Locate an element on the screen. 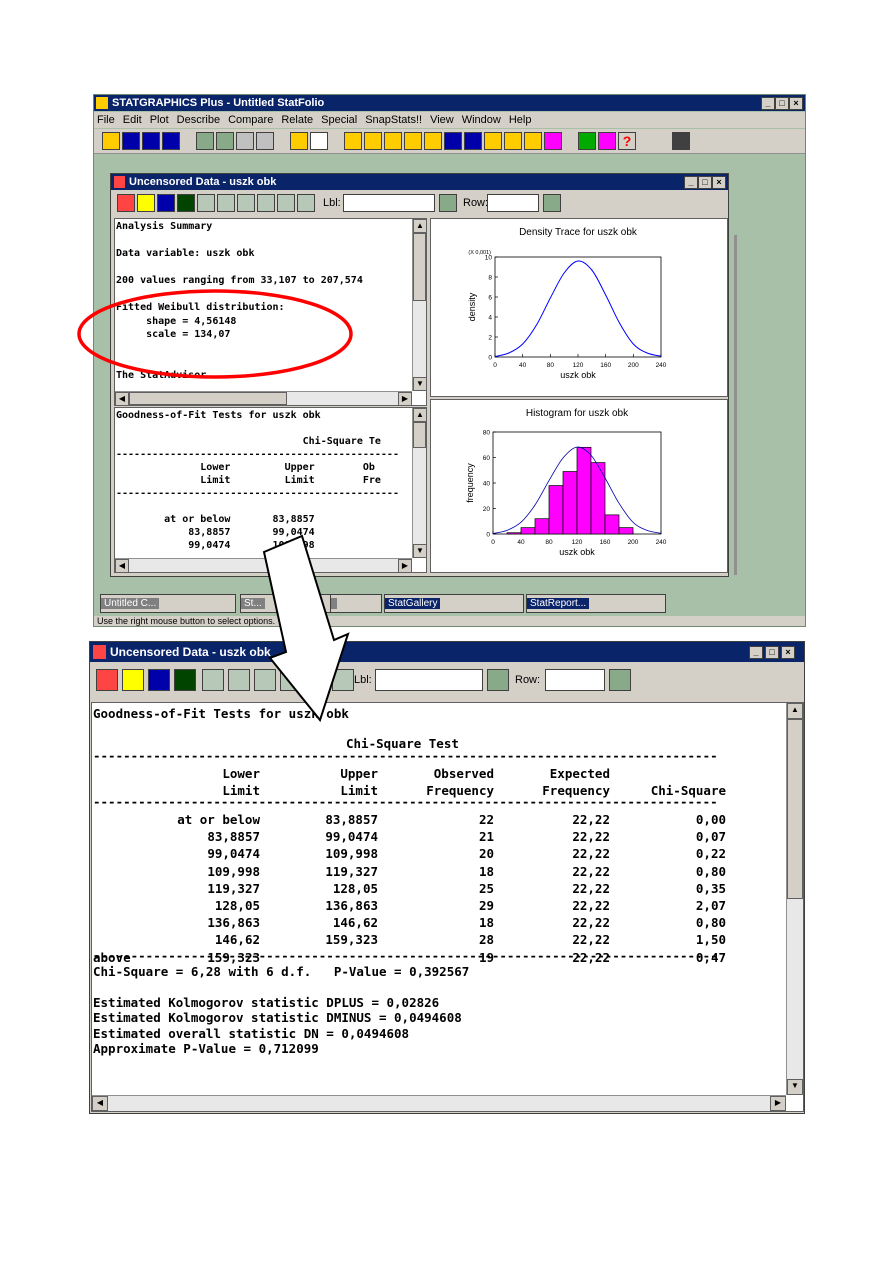 This screenshot has height=1263, width=893. minimized-statgallery: StatGallery is located at coordinates (454, 603).